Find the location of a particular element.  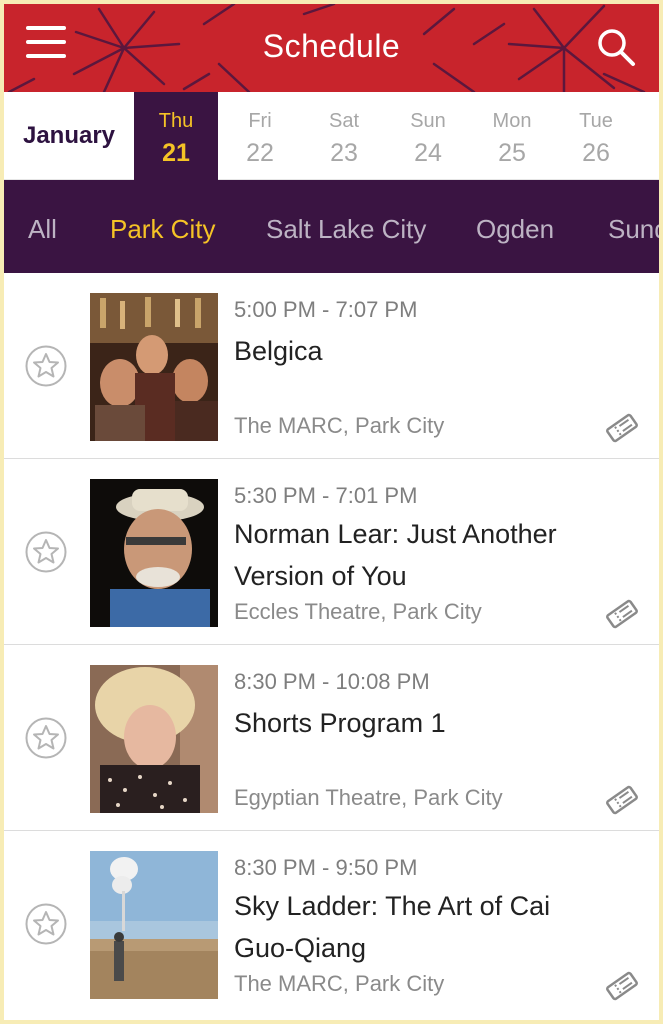

day-tab-fri-22: Fri 22 is located at coordinates (260, 136).